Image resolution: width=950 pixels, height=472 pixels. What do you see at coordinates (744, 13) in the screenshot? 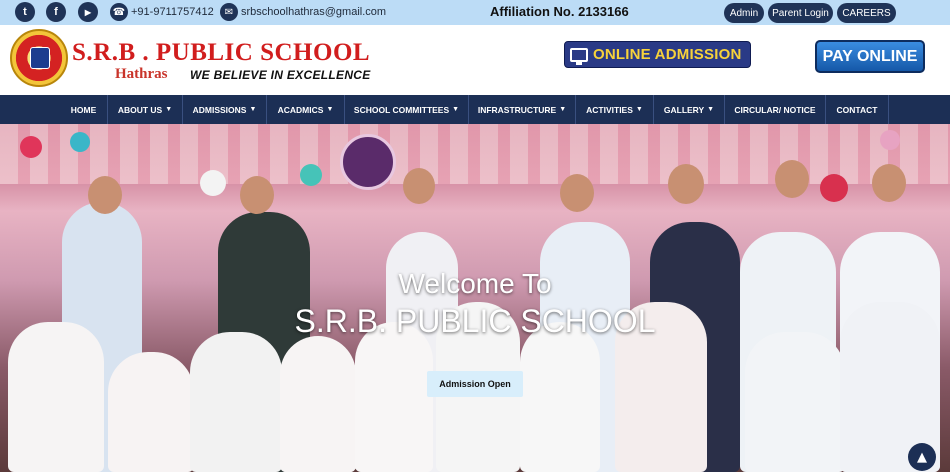
I see `admin-button: Admin` at bounding box center [744, 13].